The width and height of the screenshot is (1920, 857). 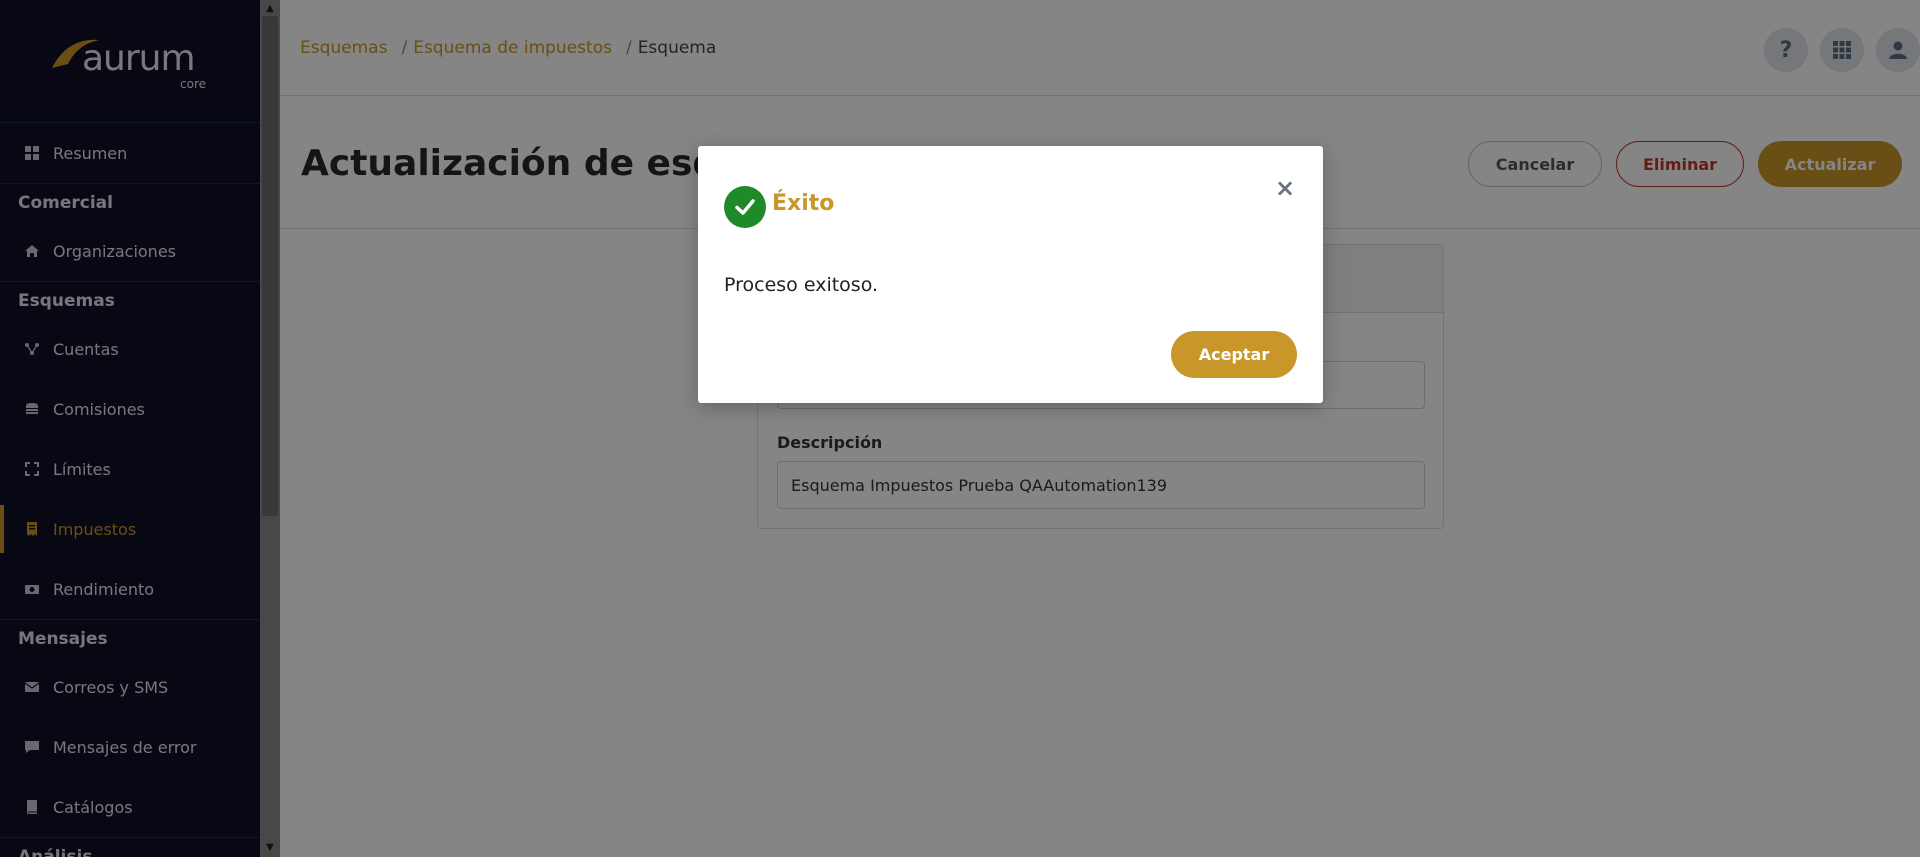 I want to click on dialog-message: Proceso exitoso., so click(x=801, y=285).